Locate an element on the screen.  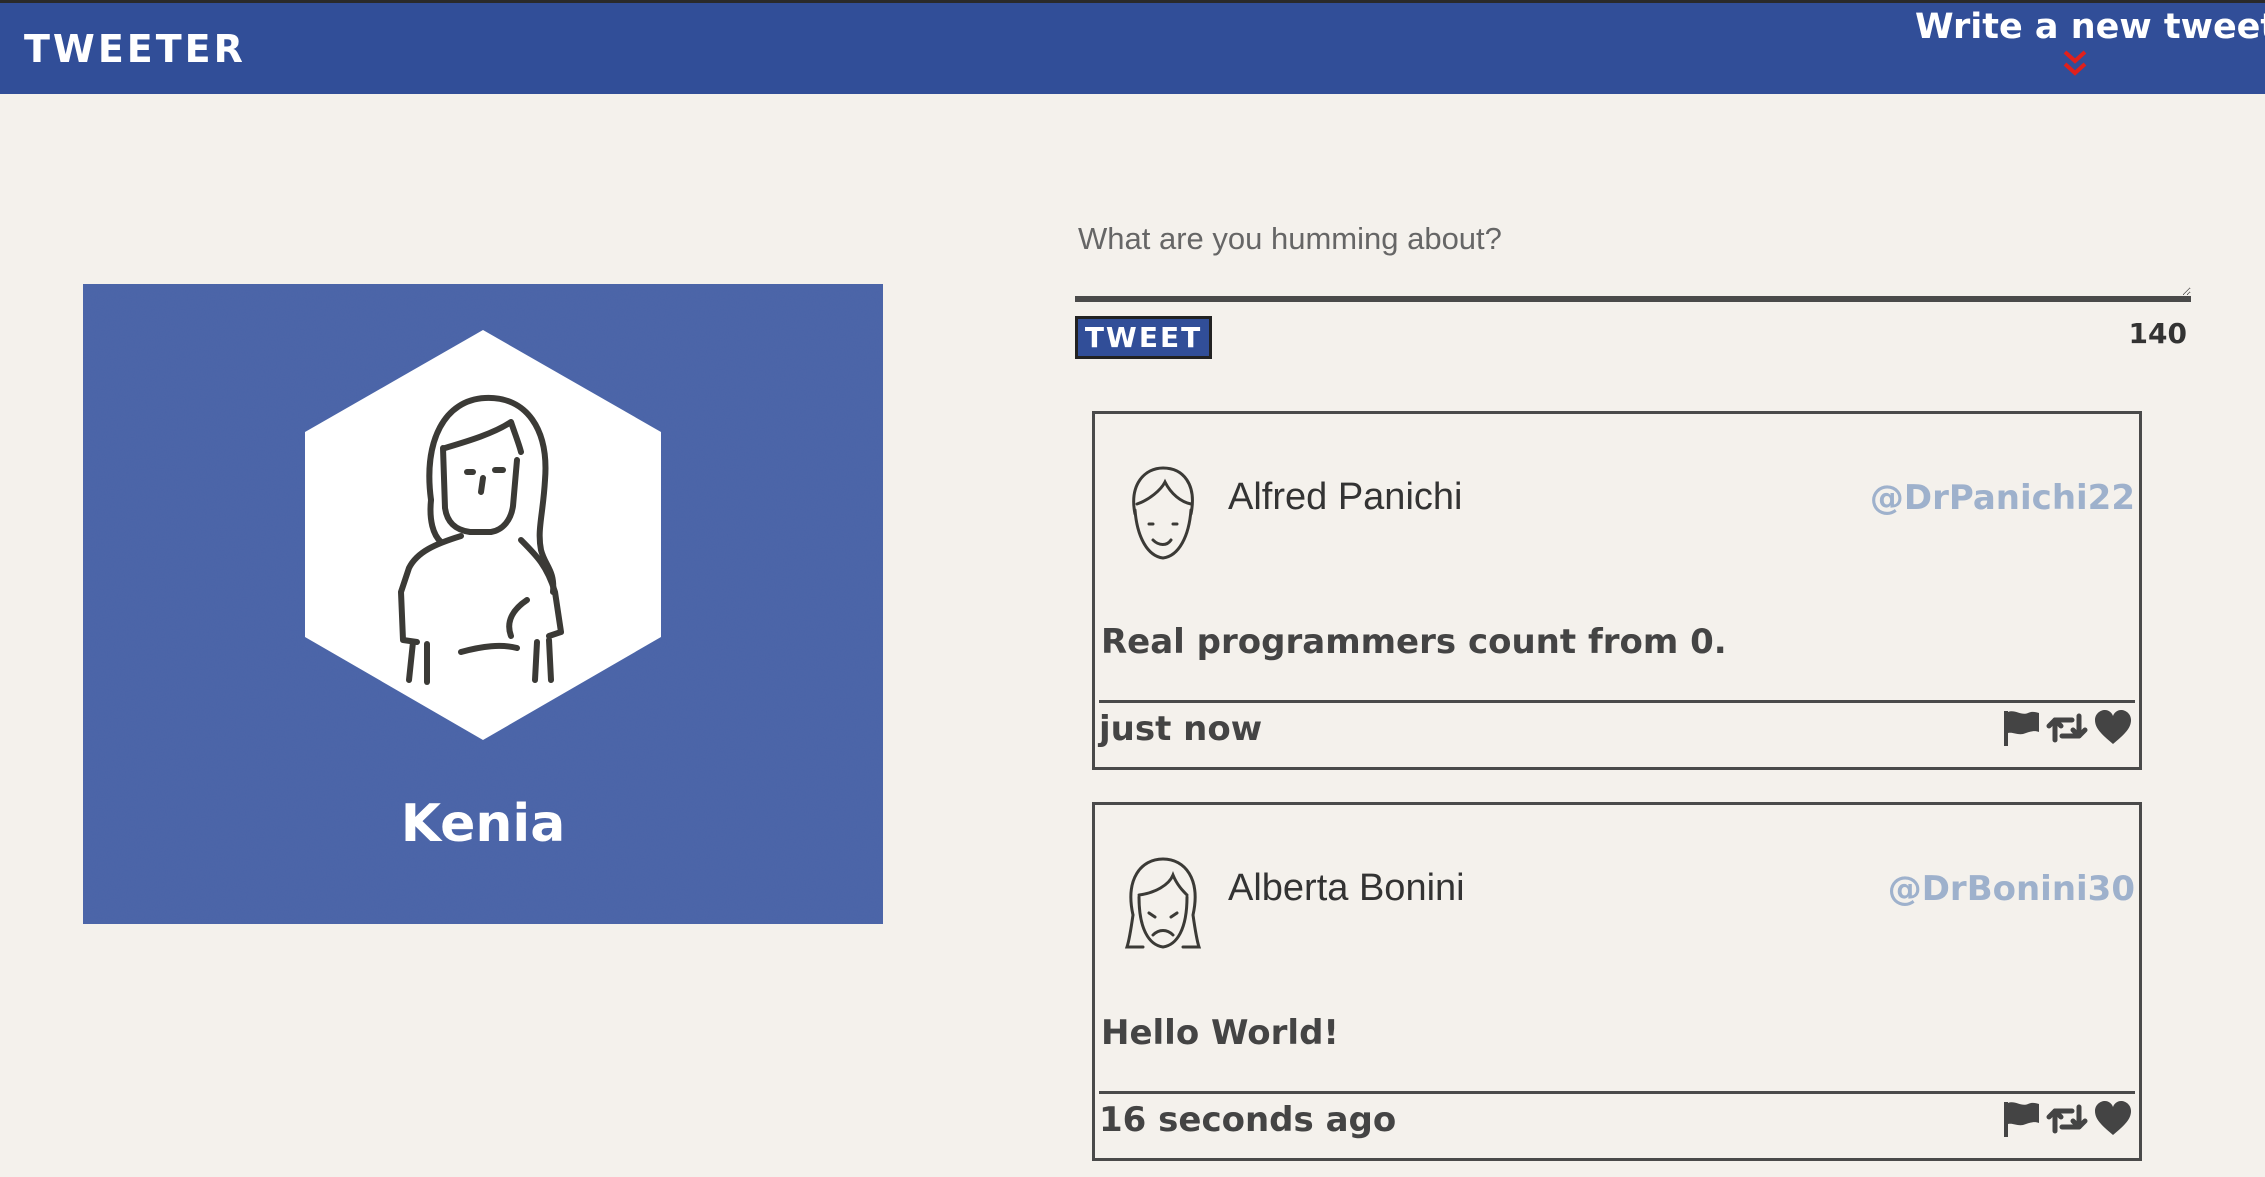
tweet-author-name: Alfred Panichi is located at coordinates (1345, 497).